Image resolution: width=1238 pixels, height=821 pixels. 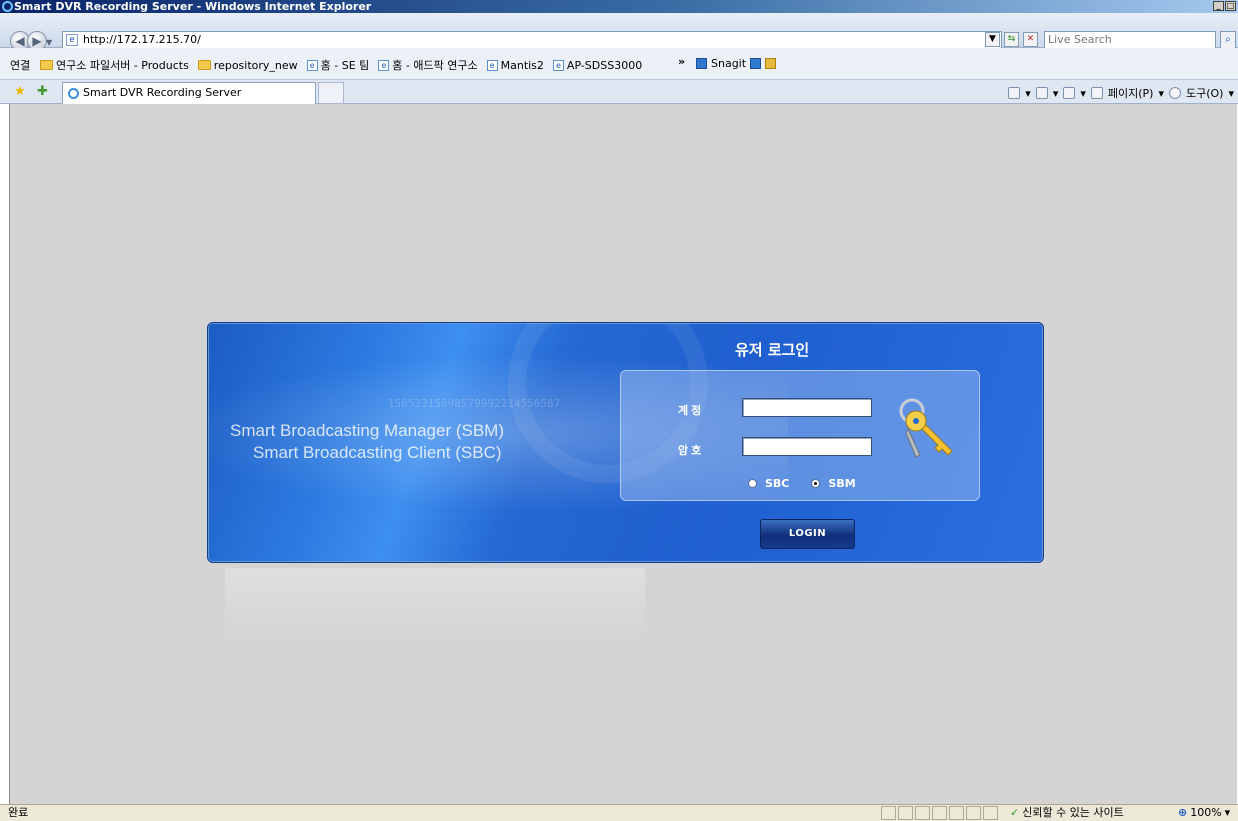 What do you see at coordinates (72, 40) in the screenshot?
I see `page-icon: e` at bounding box center [72, 40].